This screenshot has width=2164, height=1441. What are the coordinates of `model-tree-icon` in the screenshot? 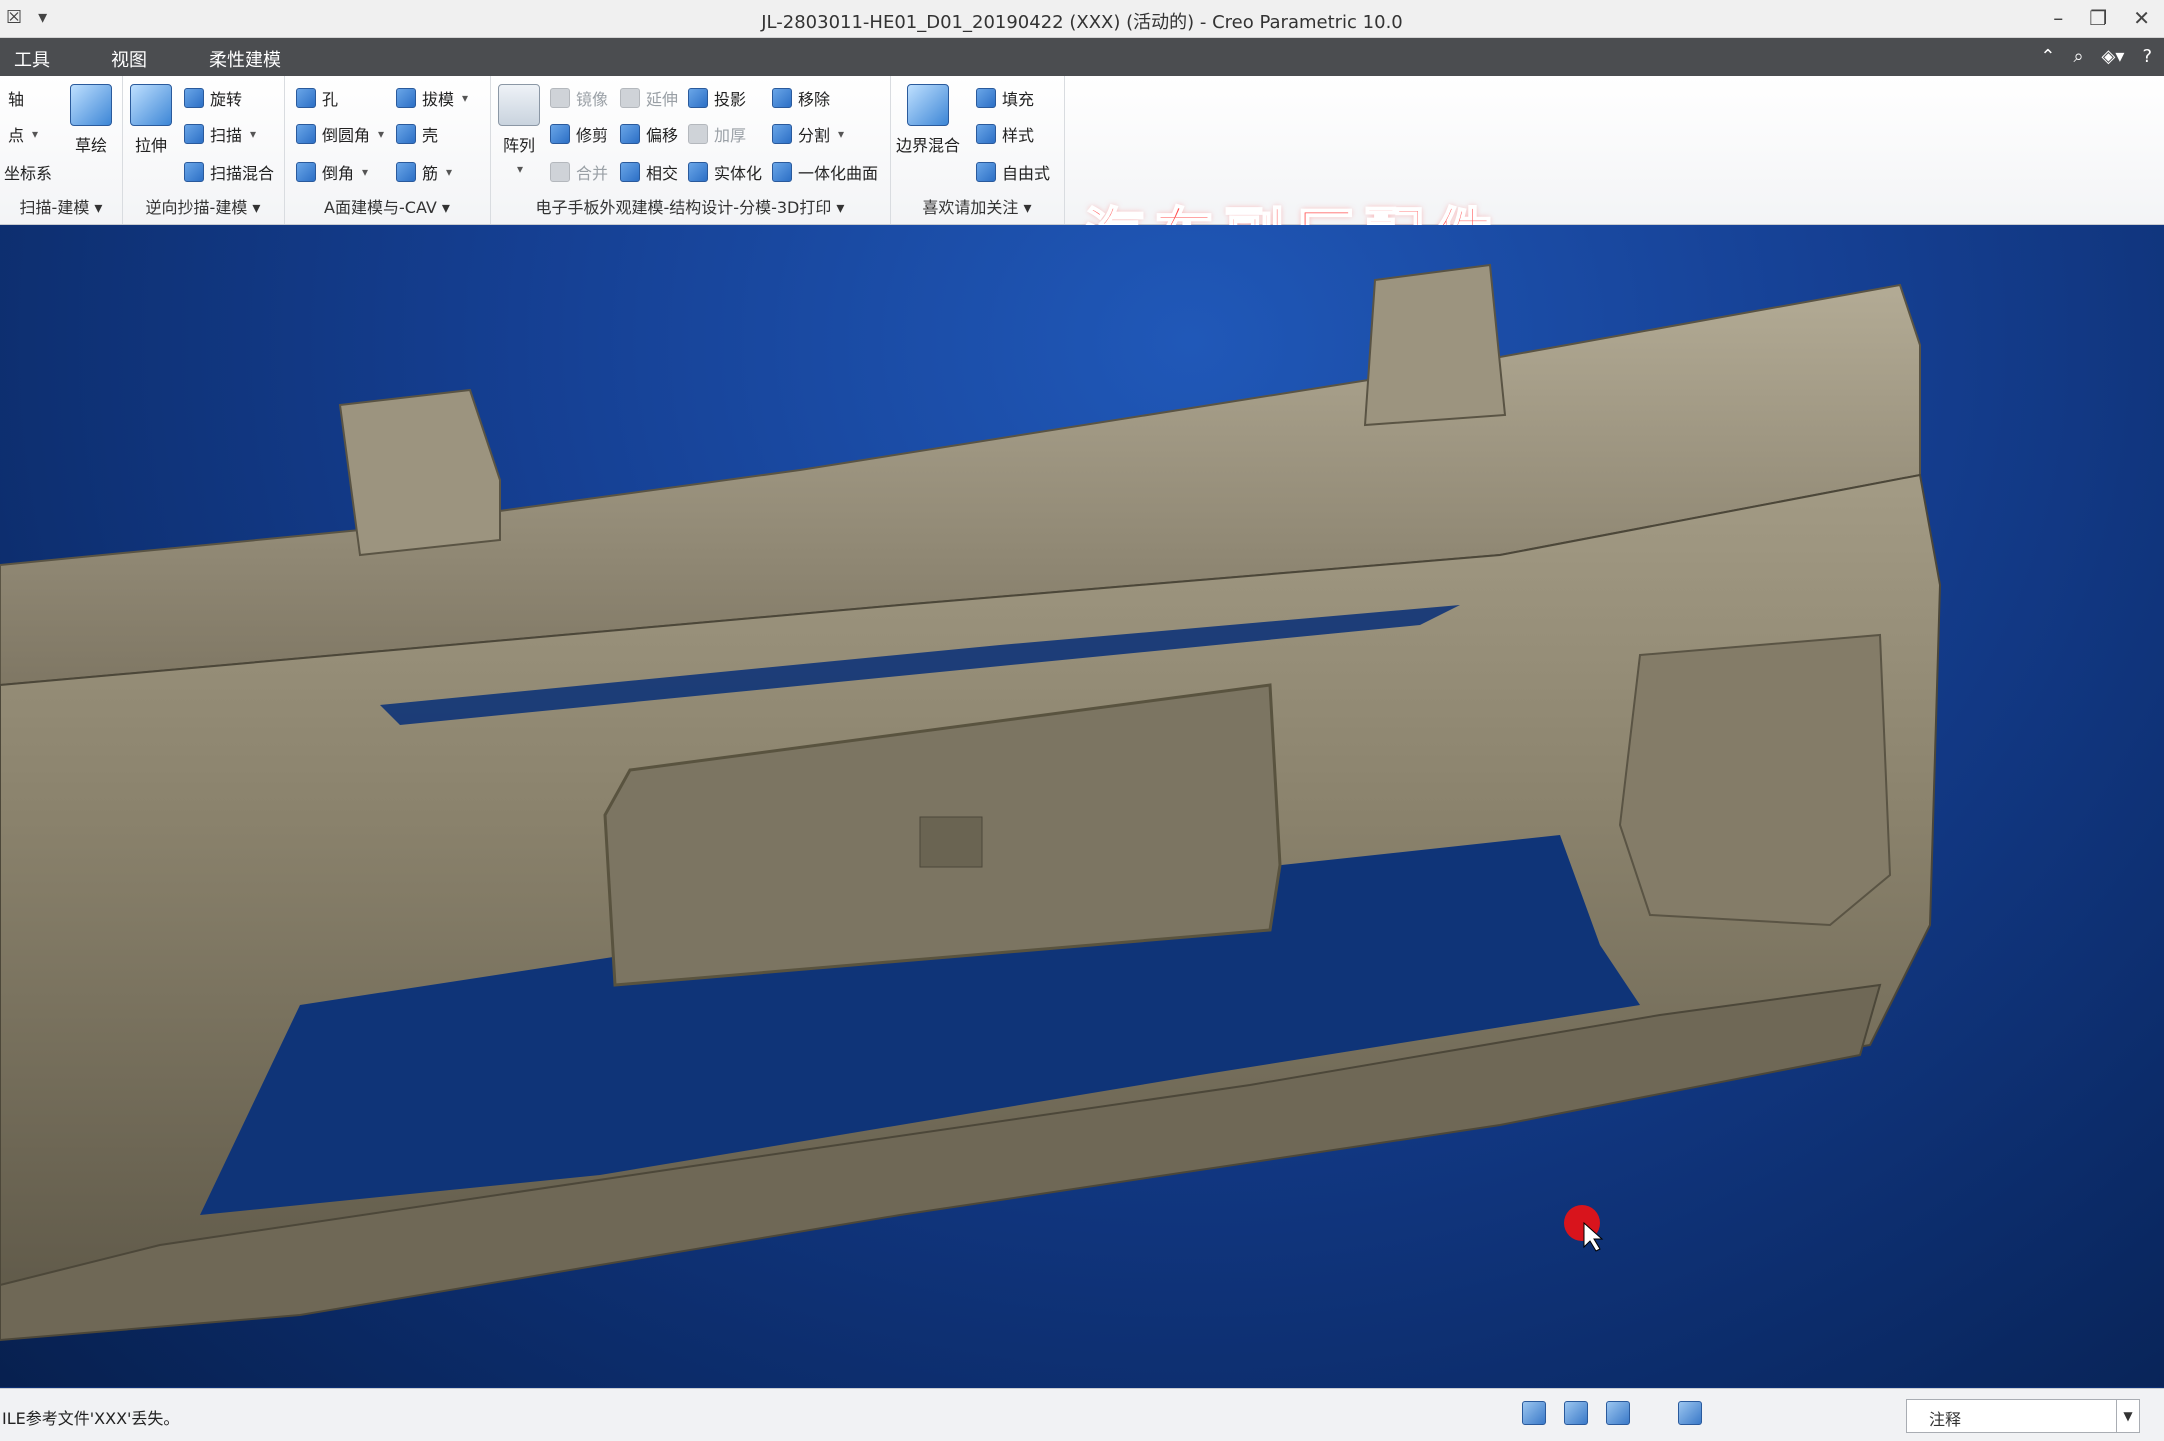 It's located at (1534, 1413).